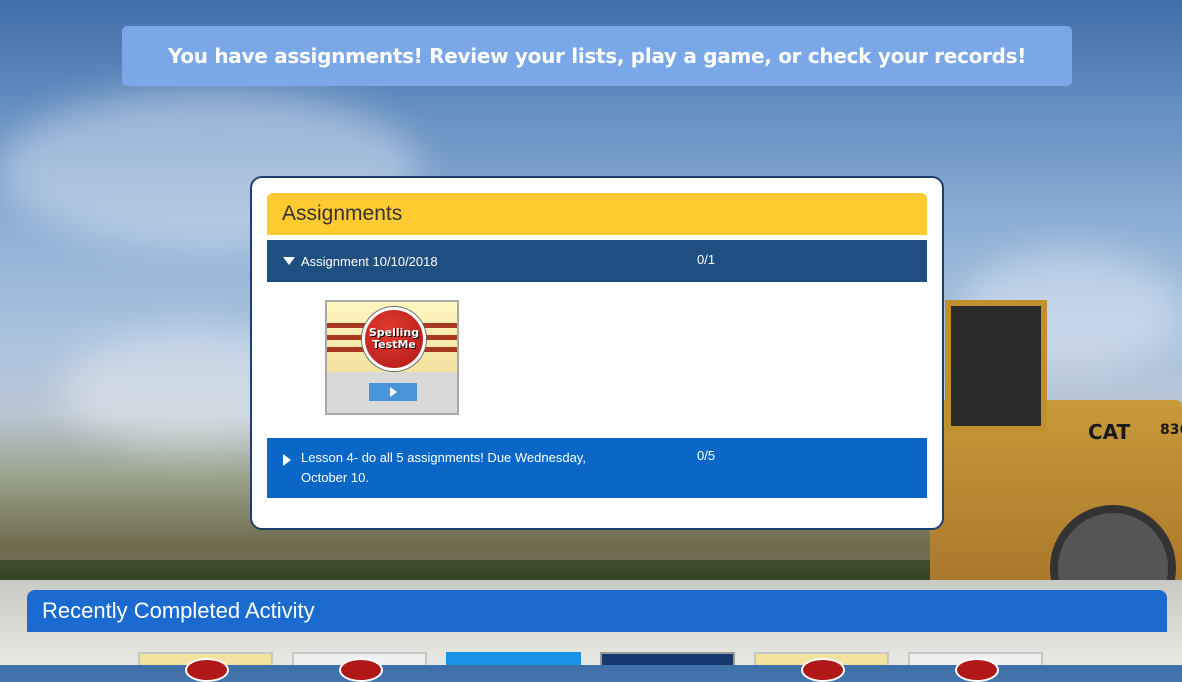  I want to click on background-bulldozer-cab, so click(996, 366).